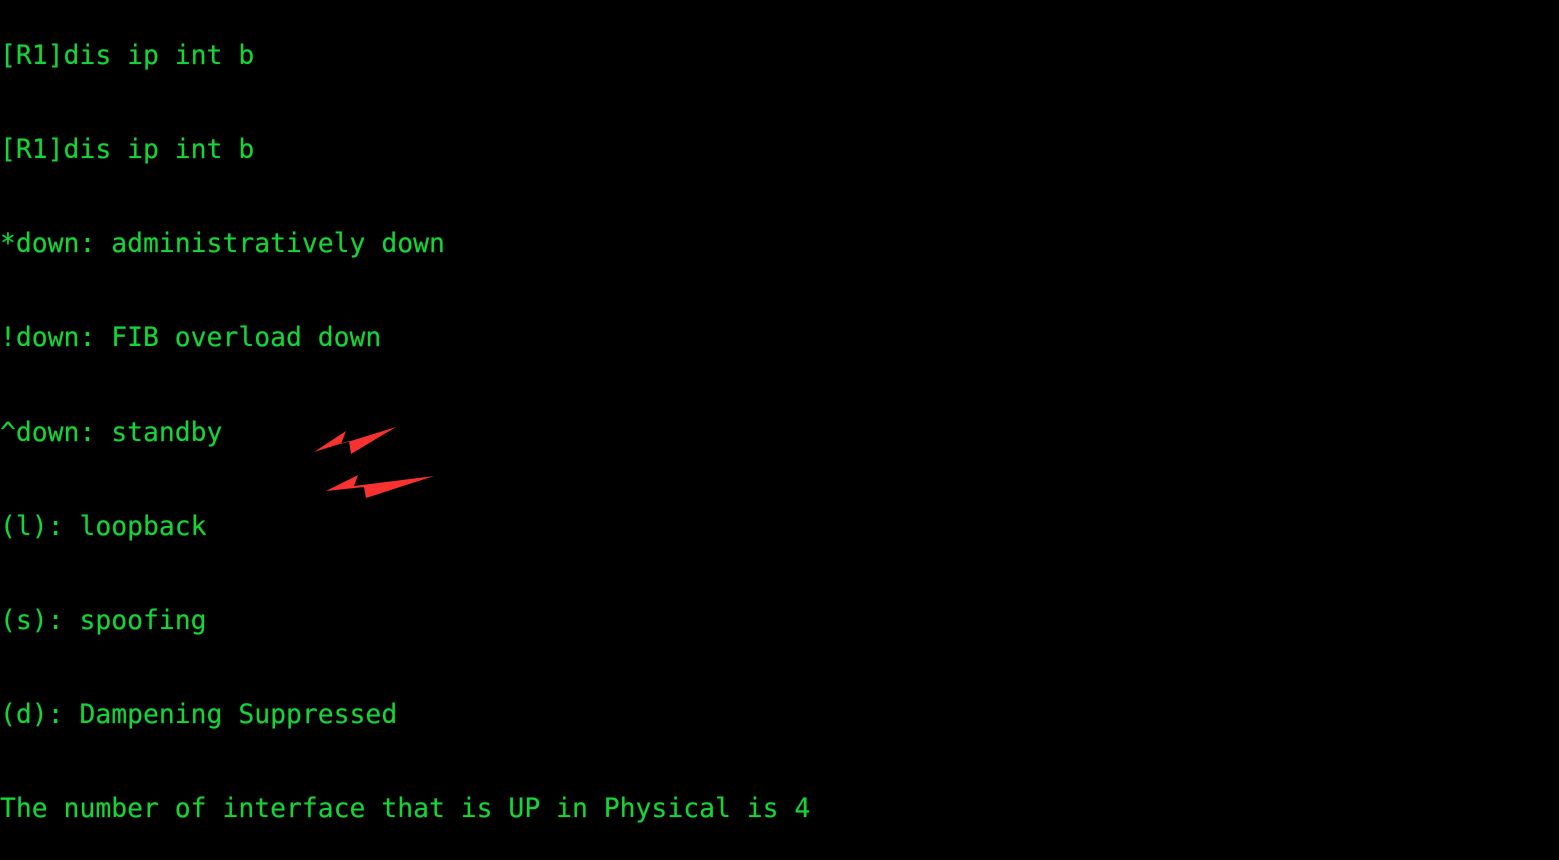  I want to click on legend-line-loopback: (l): loopback, so click(103, 526).